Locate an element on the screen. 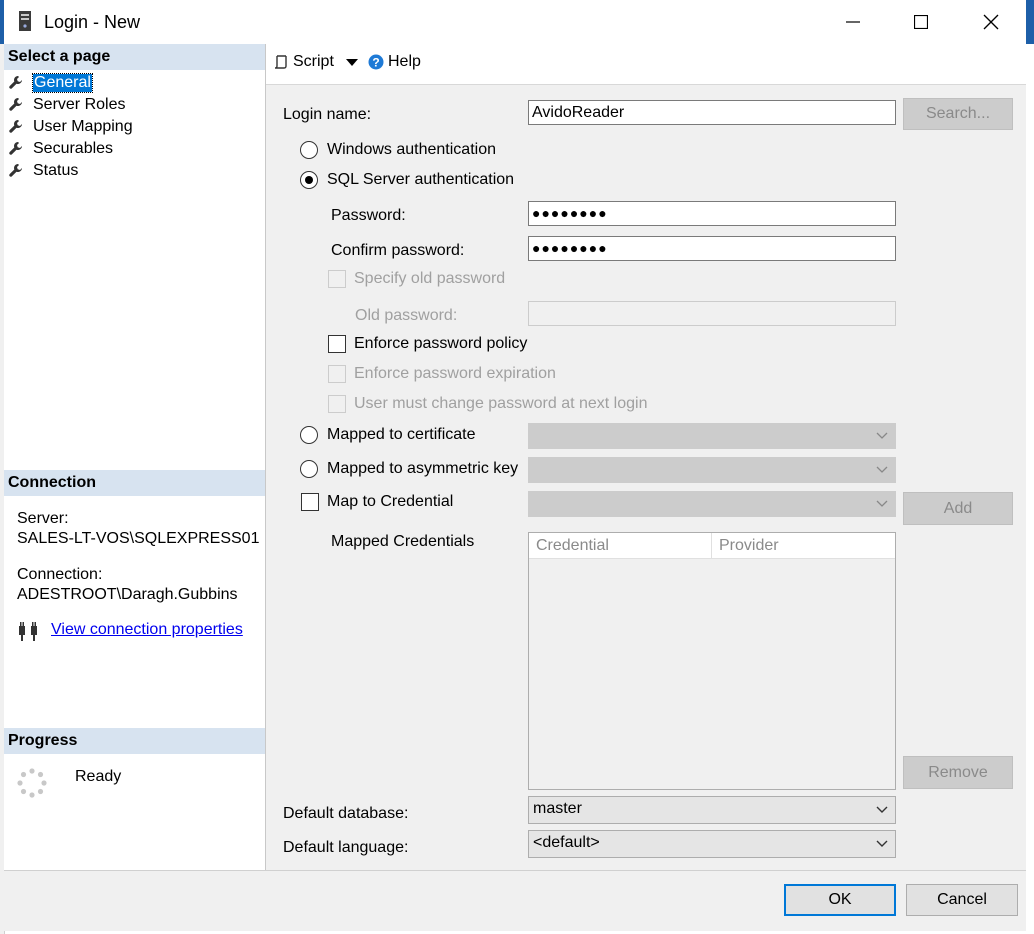  asymmetric-key-select is located at coordinates (712, 470).